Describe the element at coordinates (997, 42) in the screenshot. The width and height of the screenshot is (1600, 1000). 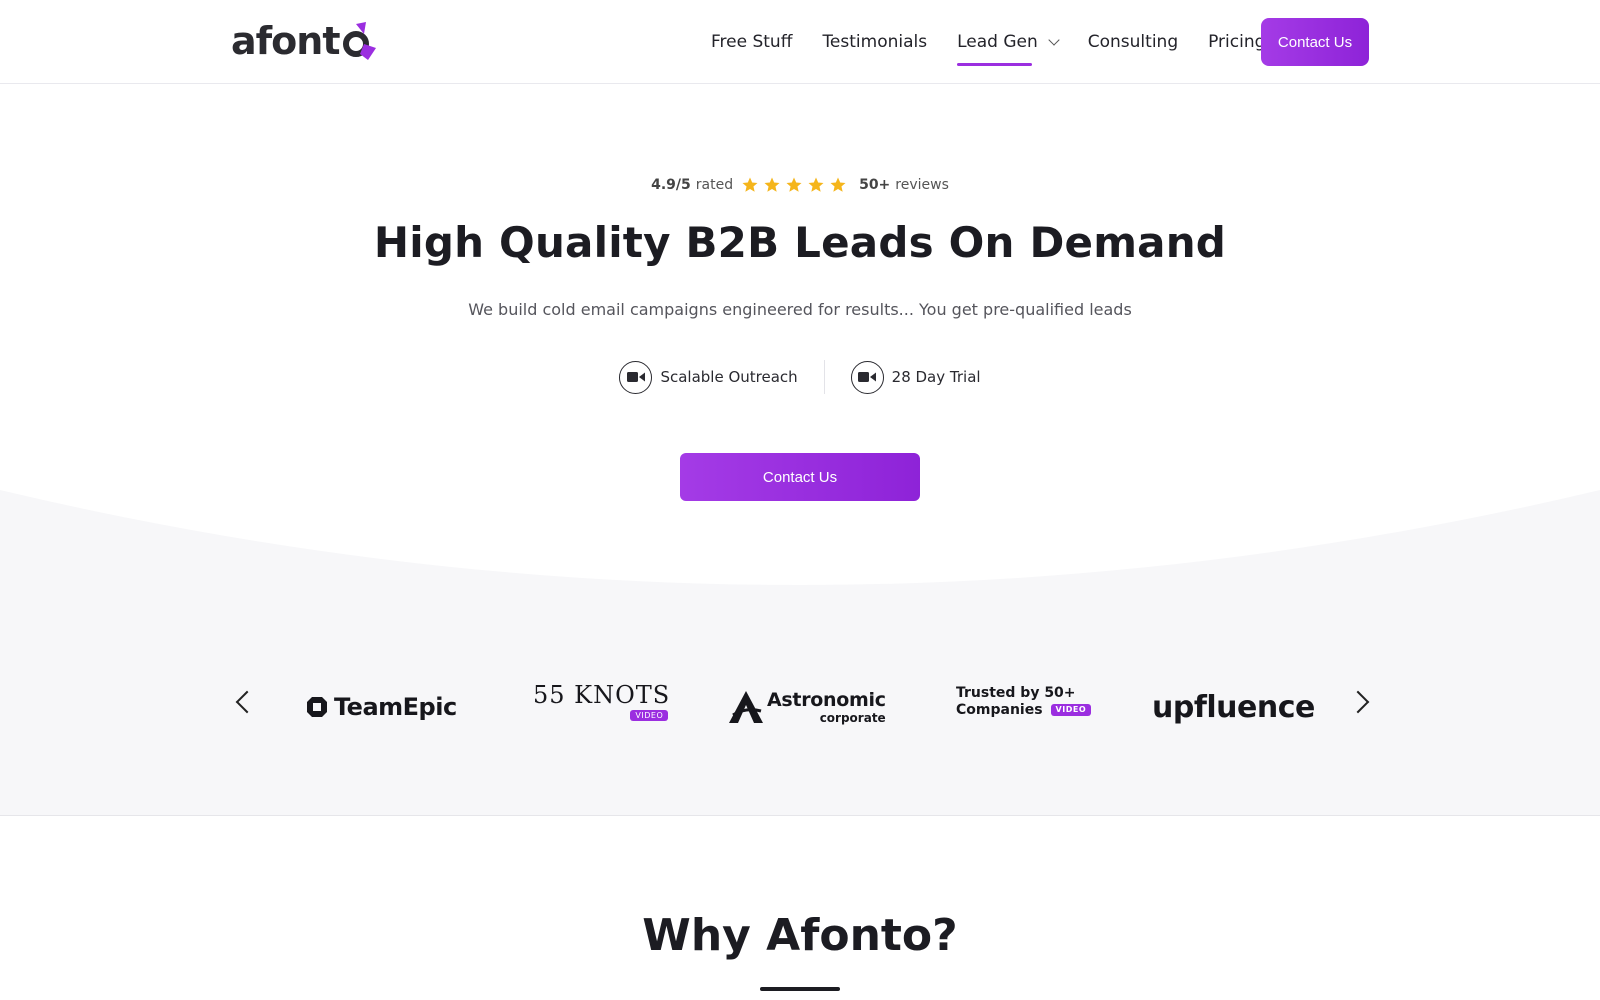
I see `nav-lead-gen-label: Lead Gen` at that location.